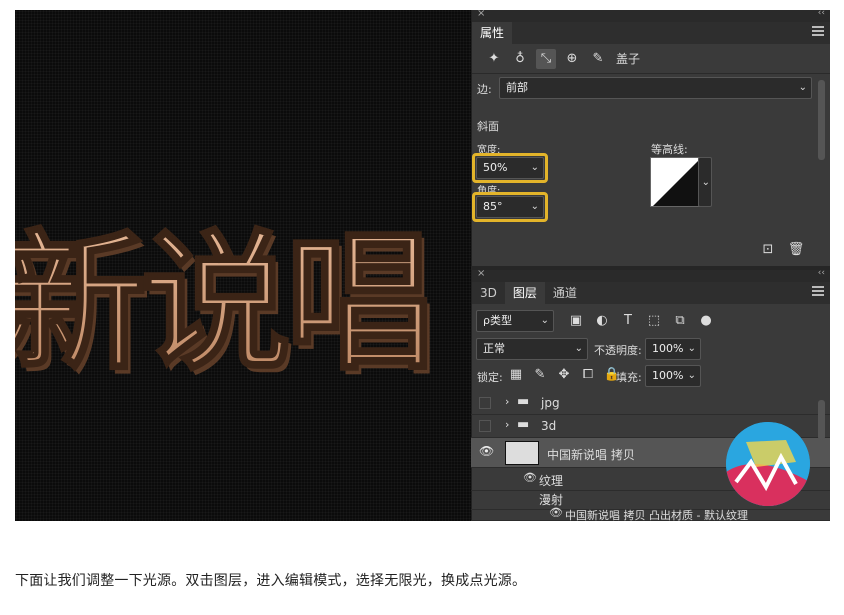  Describe the element at coordinates (488, 293) in the screenshot. I see `tab-3d: 3D` at that location.